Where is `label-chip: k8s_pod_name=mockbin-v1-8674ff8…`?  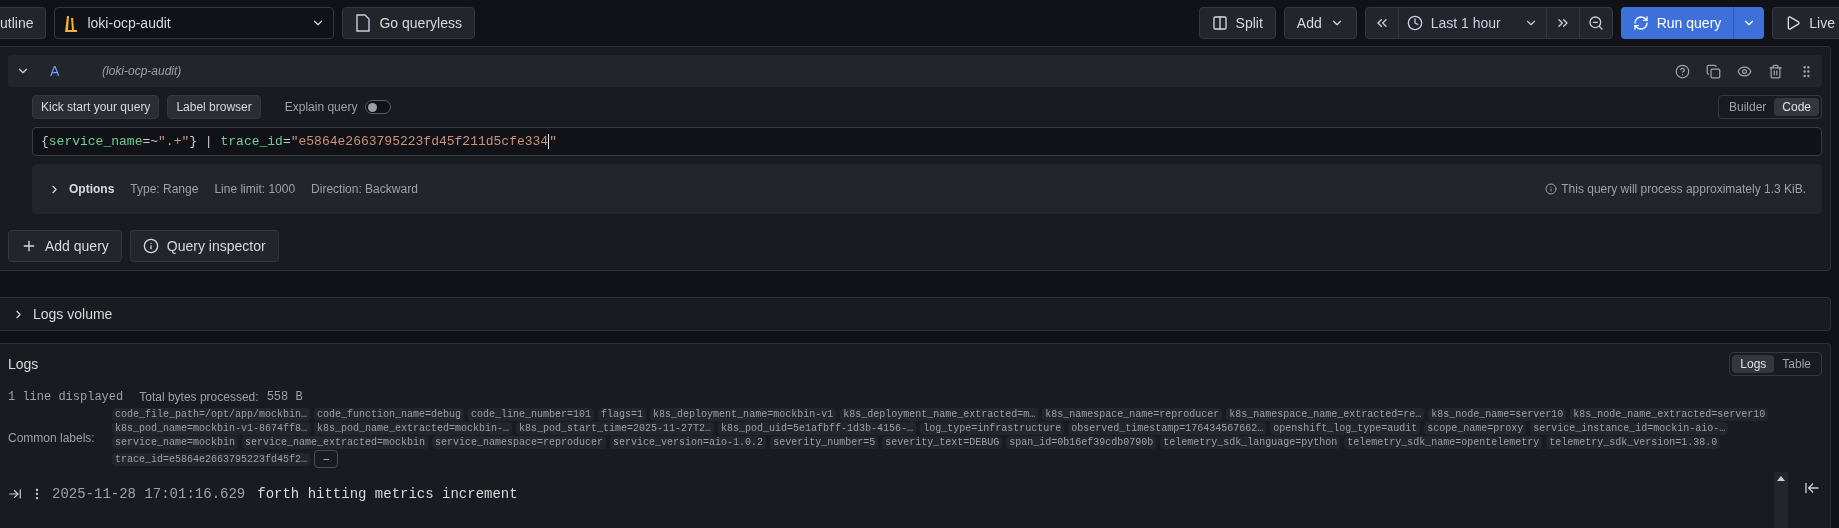 label-chip: k8s_pod_name=mockbin-v1-8674ff8… is located at coordinates (211, 428).